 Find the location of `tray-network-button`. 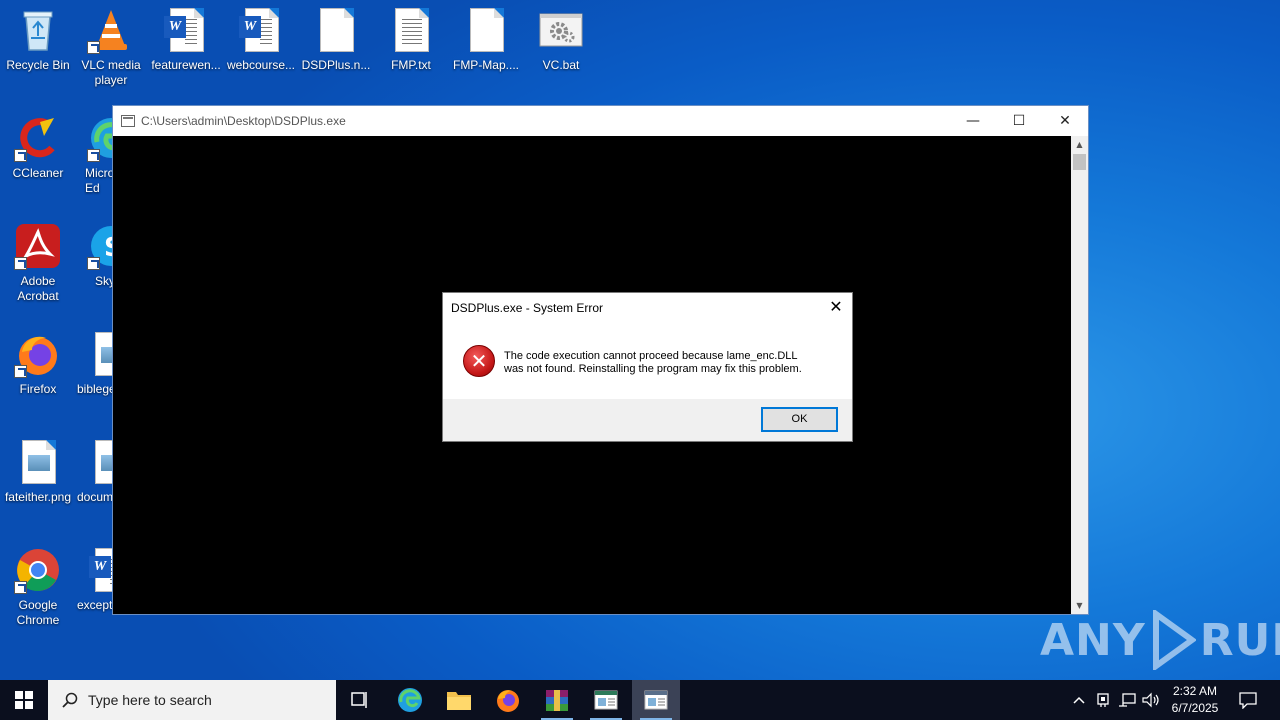

tray-network-button is located at coordinates (1127, 700).